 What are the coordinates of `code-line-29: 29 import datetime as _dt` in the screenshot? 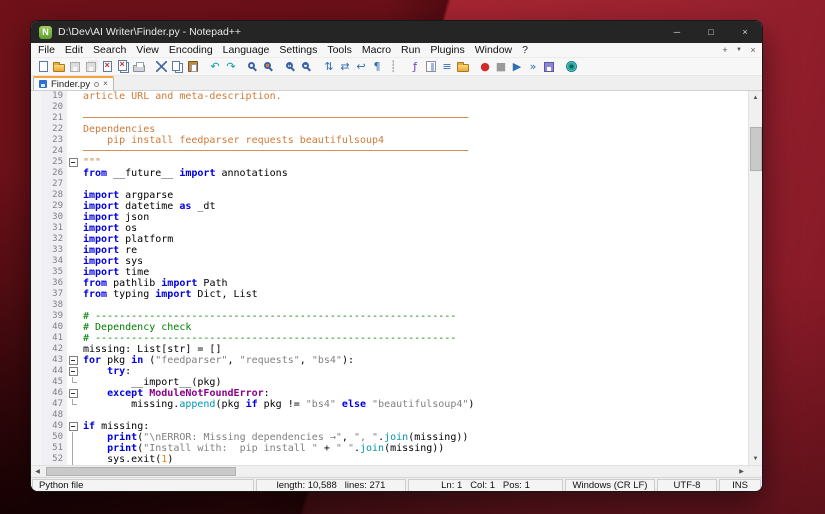 It's located at (389, 206).